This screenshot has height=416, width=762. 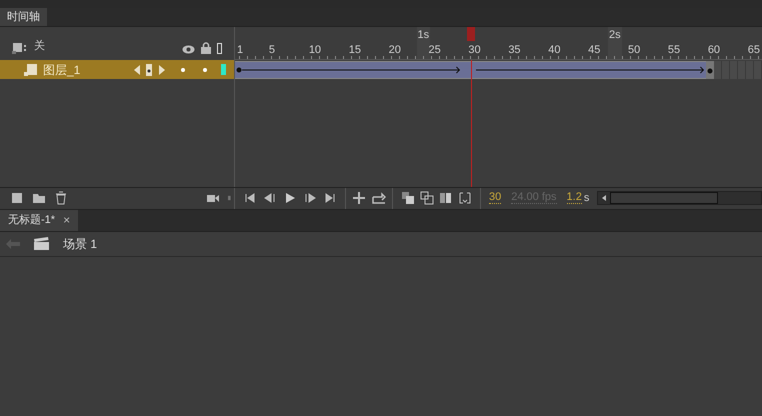 What do you see at coordinates (61, 198) in the screenshot?
I see `trash-icon` at bounding box center [61, 198].